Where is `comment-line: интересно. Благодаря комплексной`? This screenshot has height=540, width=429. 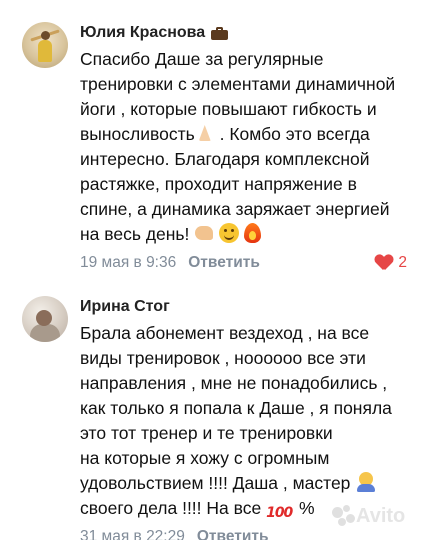
comment-line: интересно. Благодаря комплексной is located at coordinates (225, 159).